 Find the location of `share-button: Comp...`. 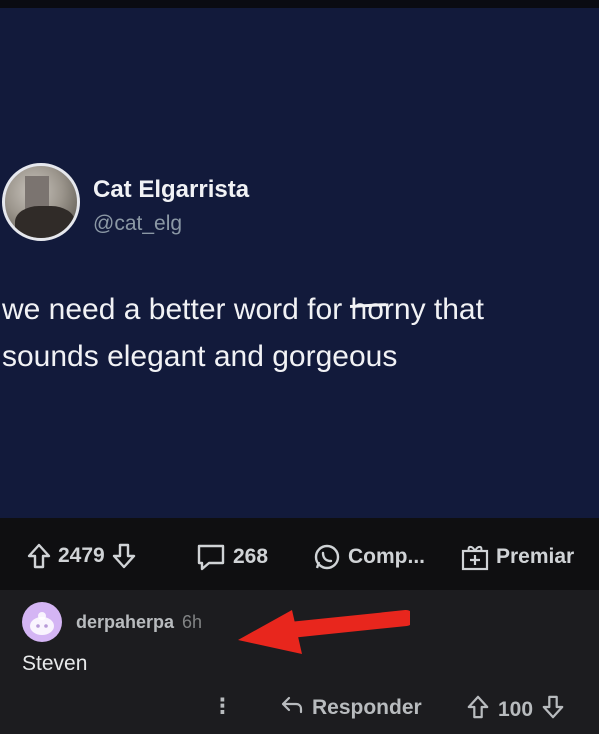

share-button: Comp... is located at coordinates (368, 557).